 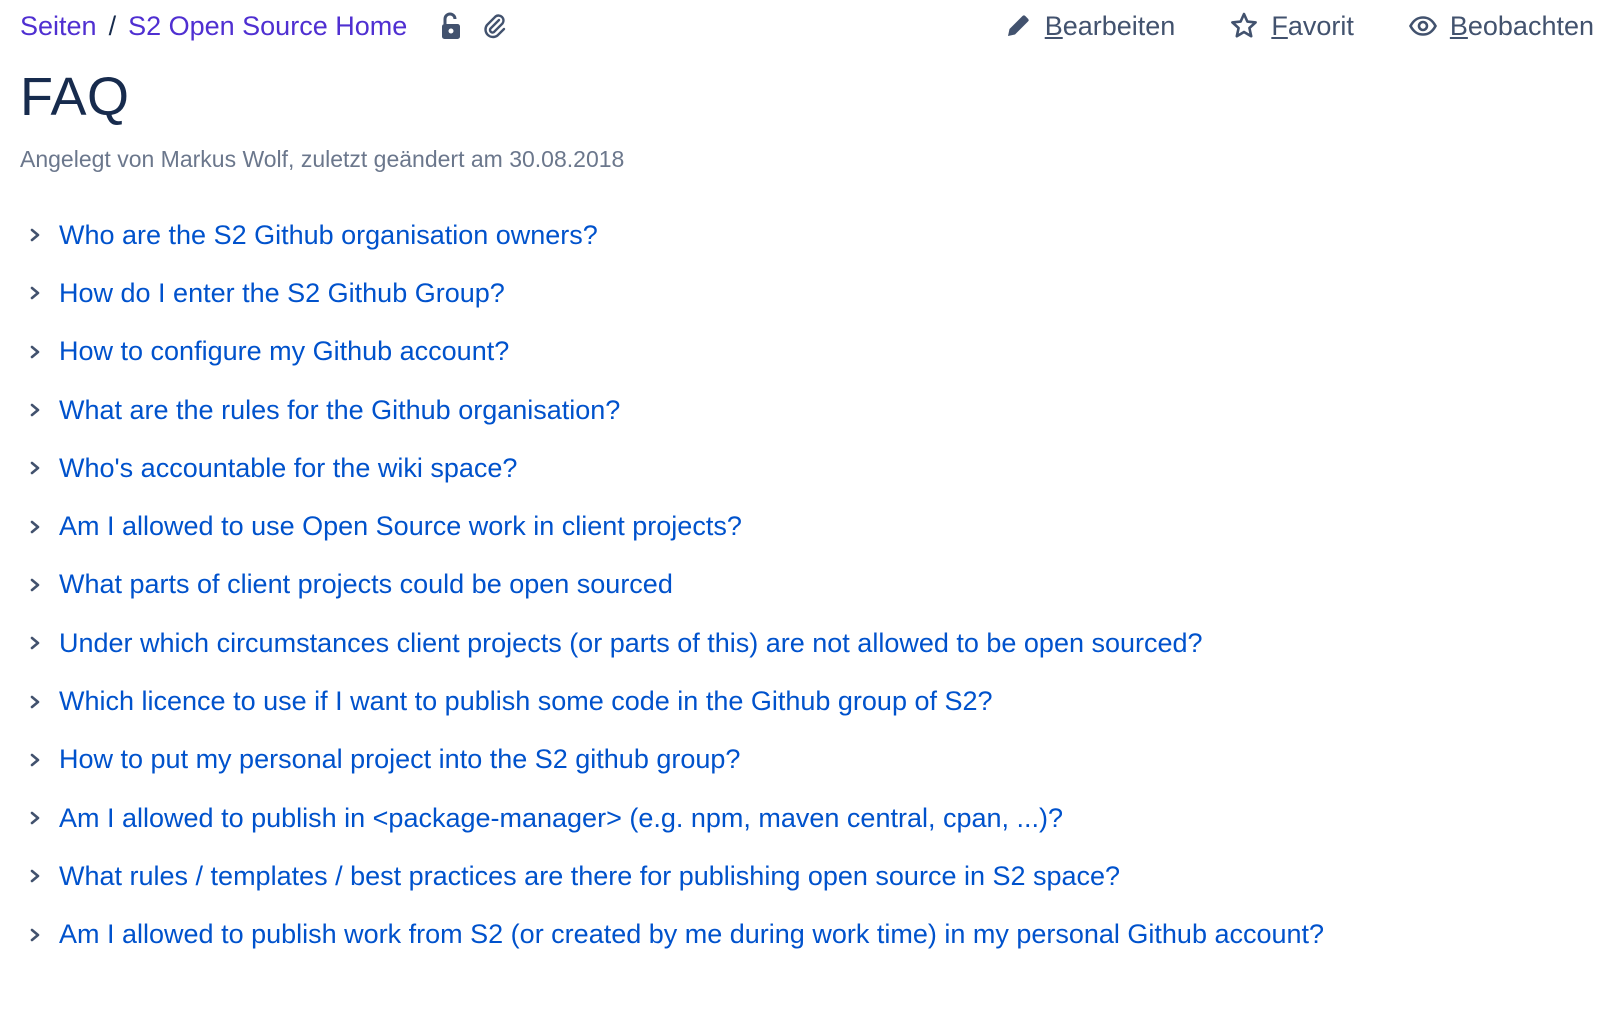 I want to click on edit-button: Bearbeiten, so click(x=1089, y=26).